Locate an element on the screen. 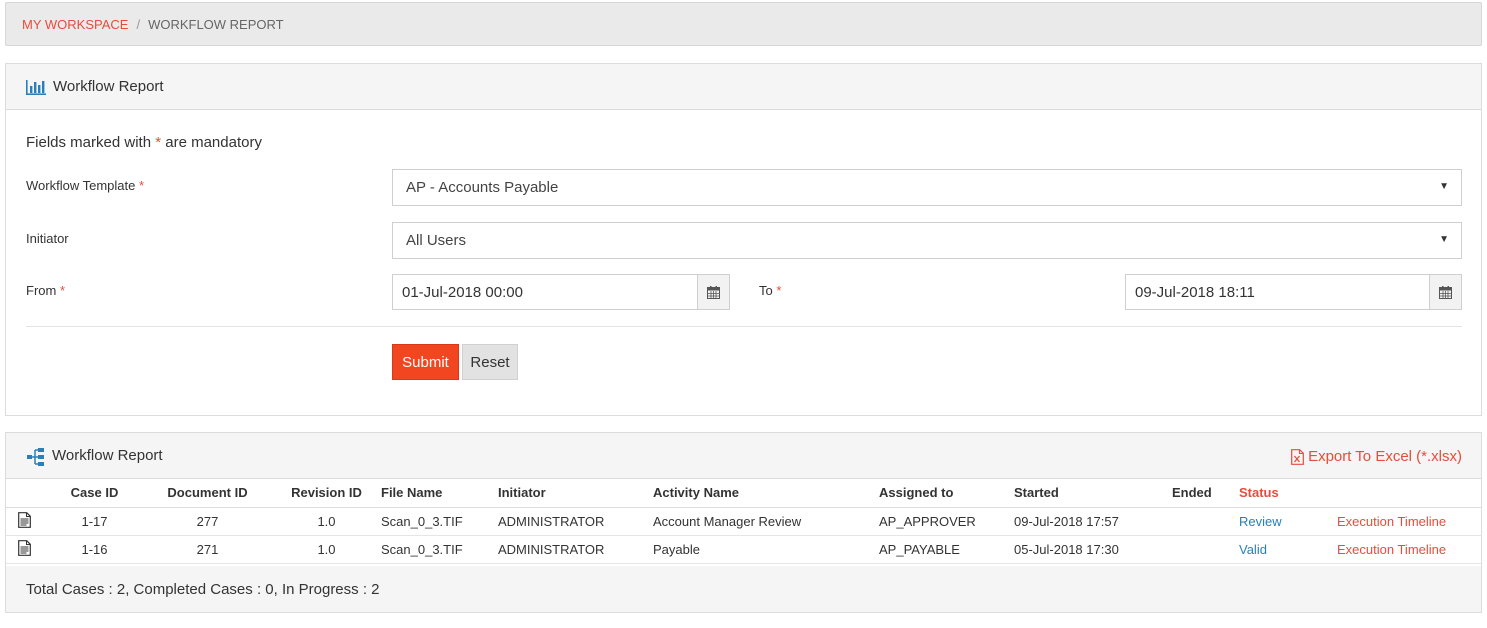 The height and width of the screenshot is (628, 1487). column-header-file-name: File Name is located at coordinates (438, 493).